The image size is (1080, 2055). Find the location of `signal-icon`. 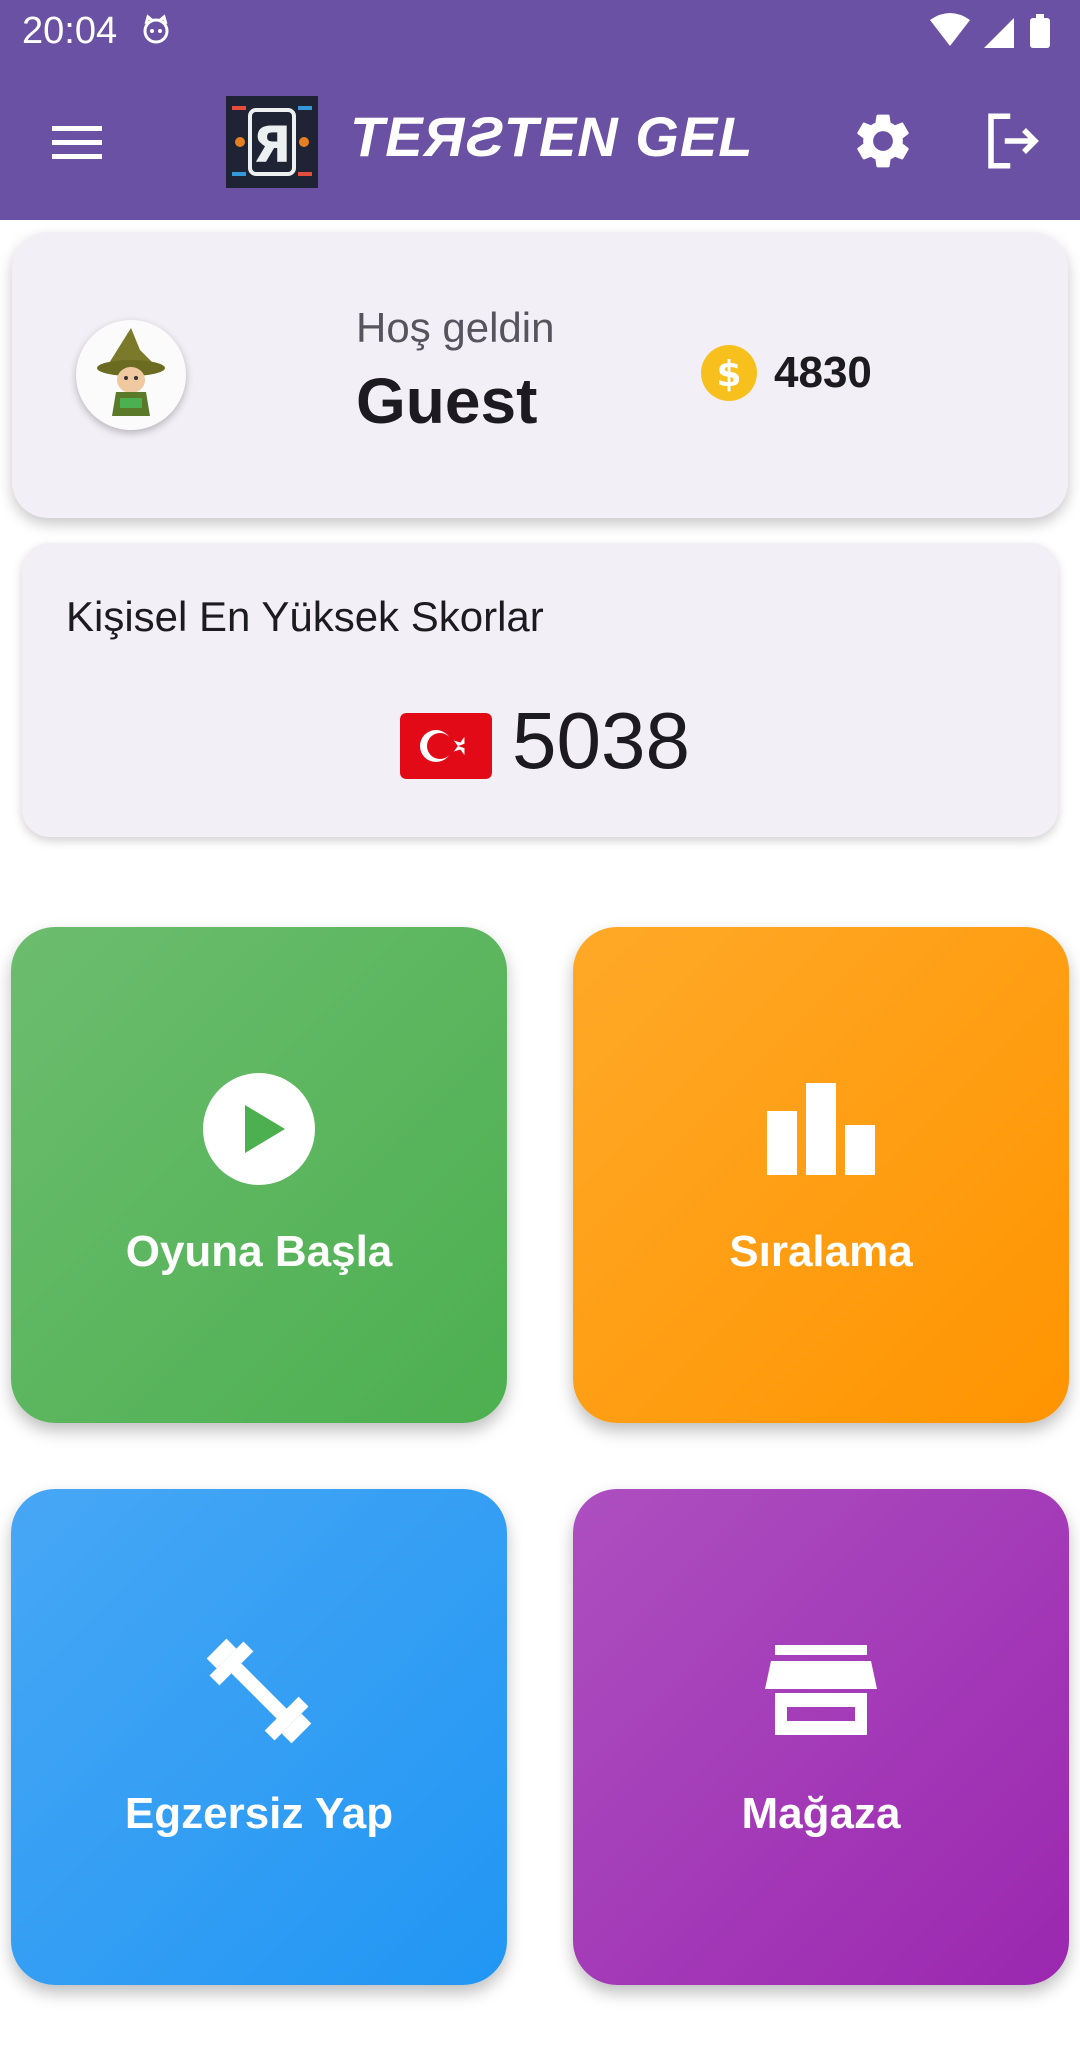

signal-icon is located at coordinates (999, 33).